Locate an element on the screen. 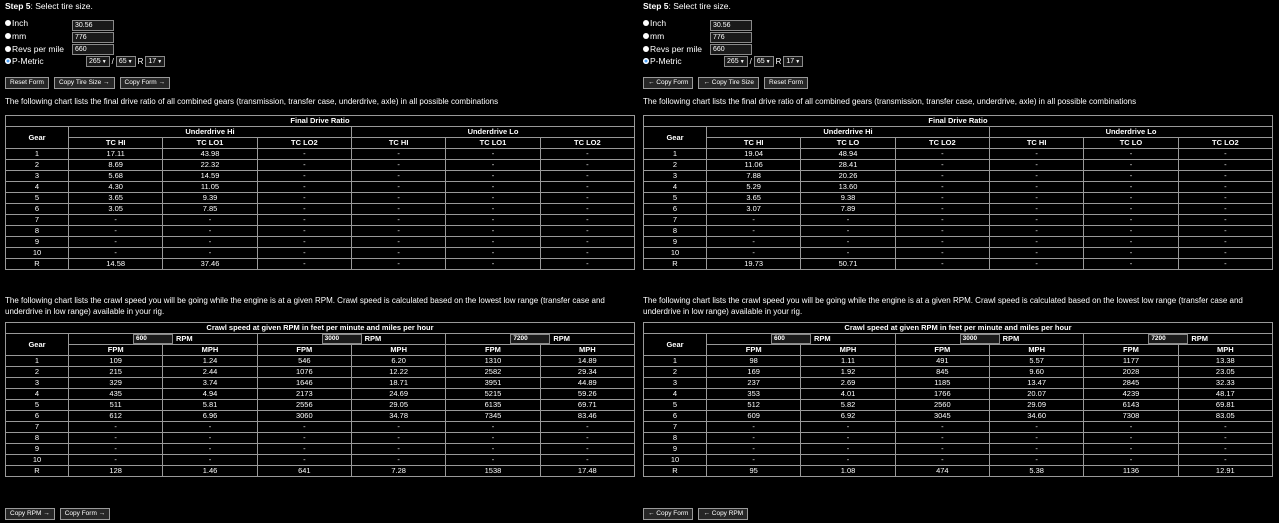 This screenshot has height=523, width=1279. tire-width-select-value: 265 is located at coordinates (733, 61).